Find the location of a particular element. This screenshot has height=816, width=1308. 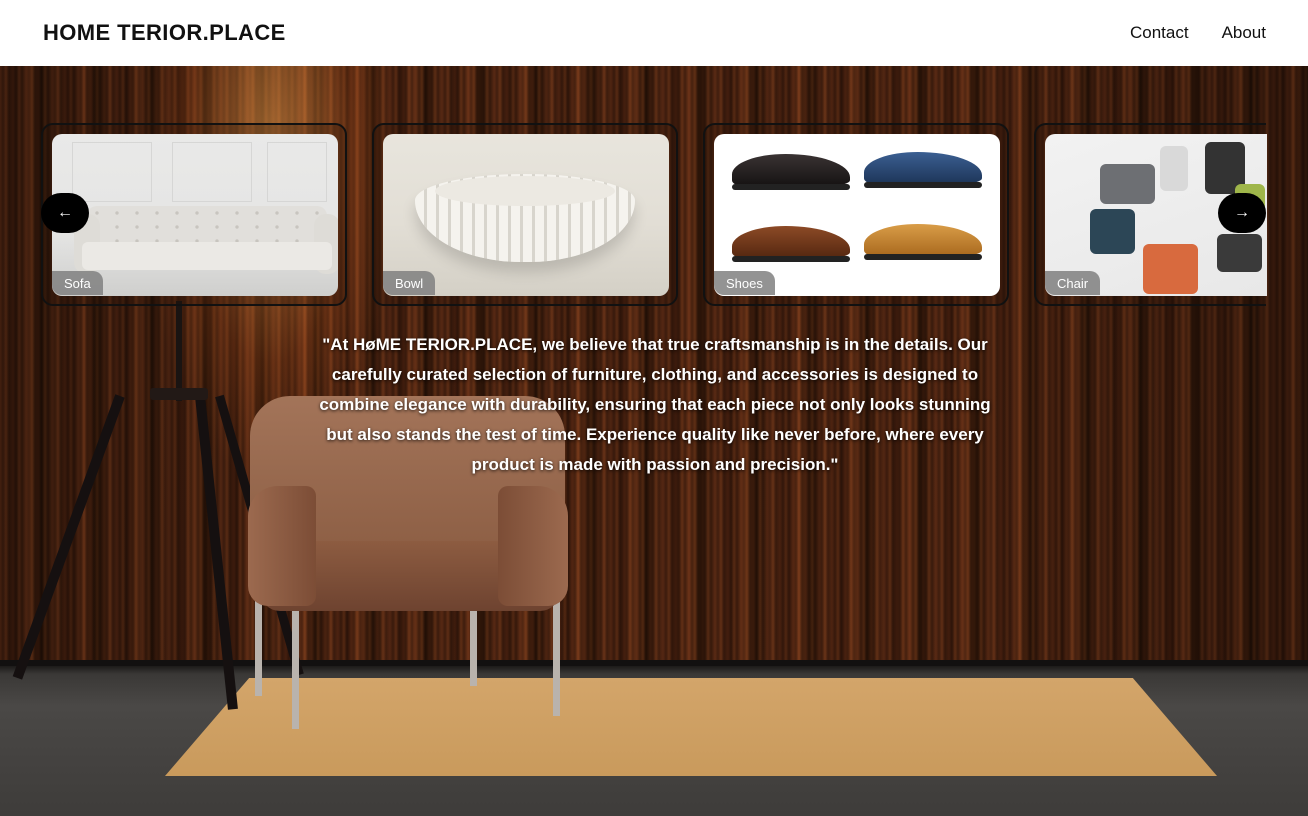

nav-contact-link: Contact is located at coordinates (1159, 33).